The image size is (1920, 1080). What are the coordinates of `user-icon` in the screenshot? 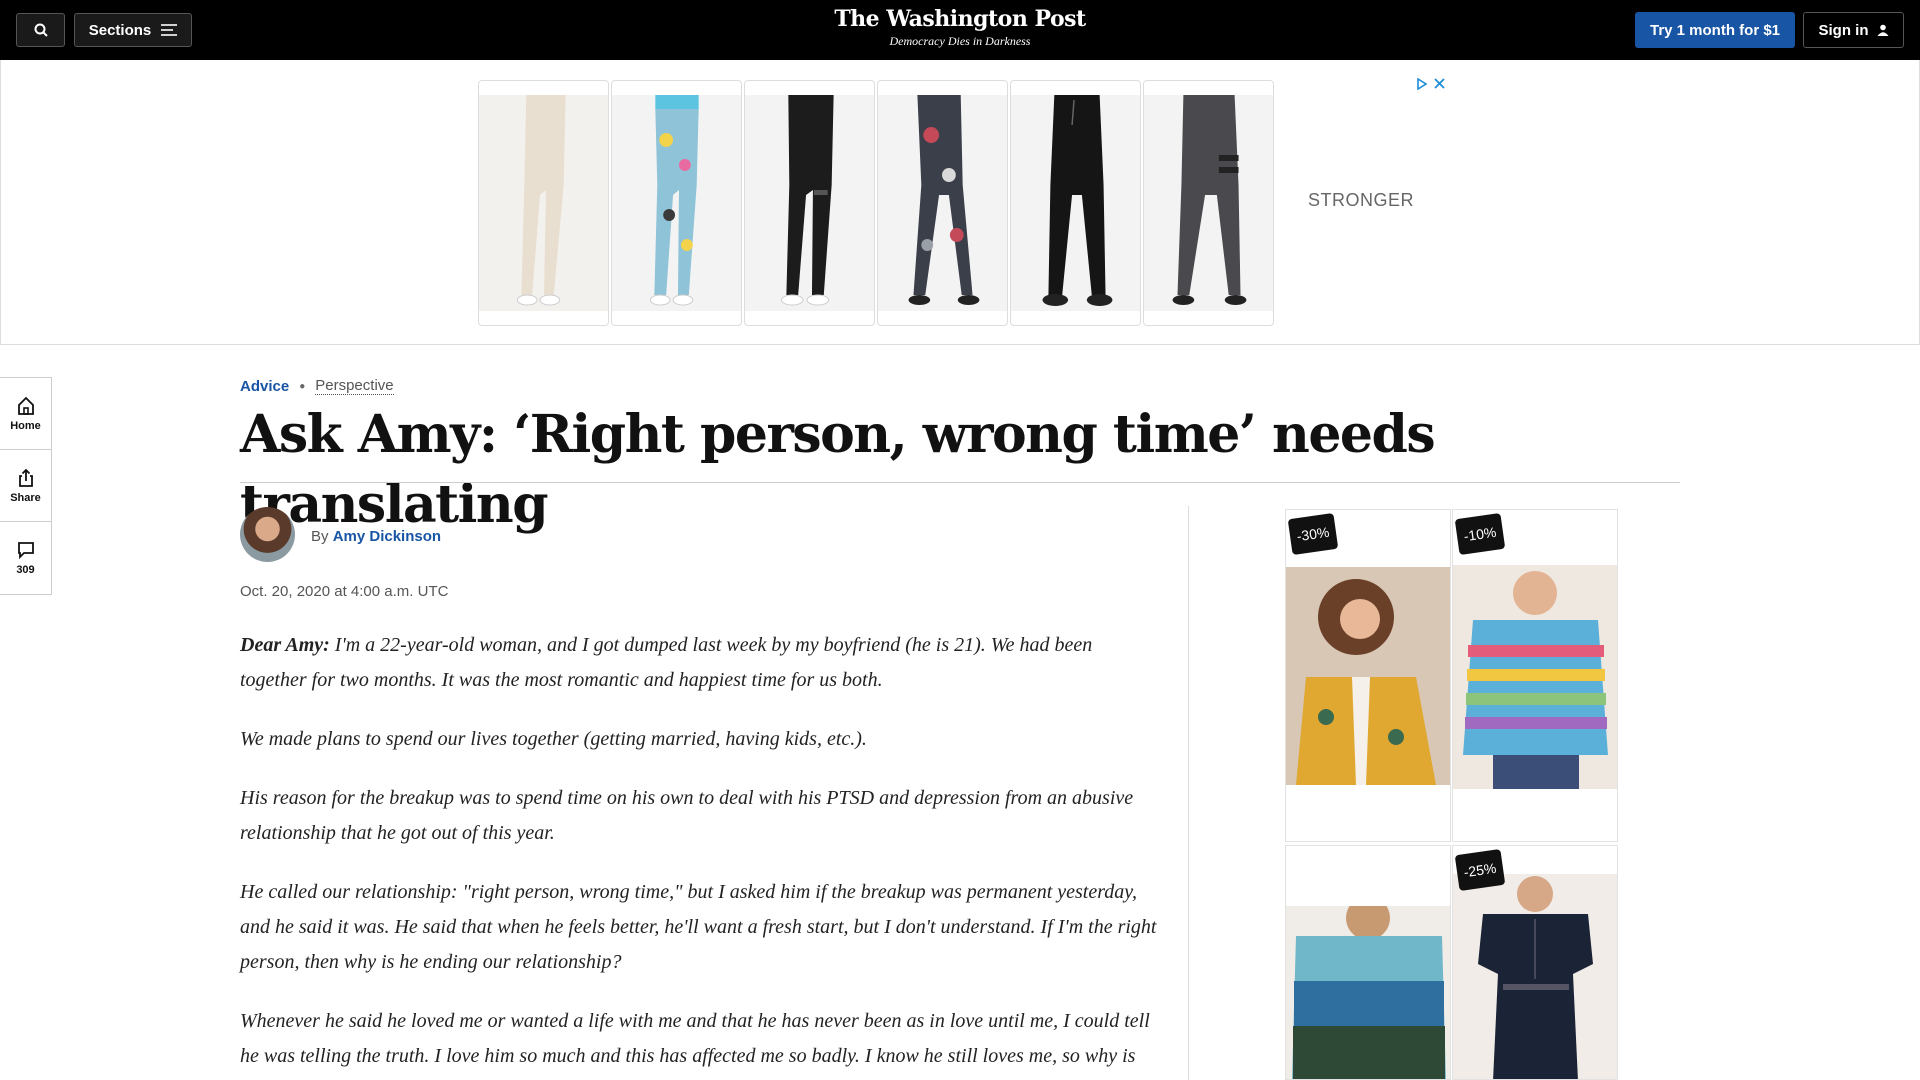 It's located at (1882, 30).